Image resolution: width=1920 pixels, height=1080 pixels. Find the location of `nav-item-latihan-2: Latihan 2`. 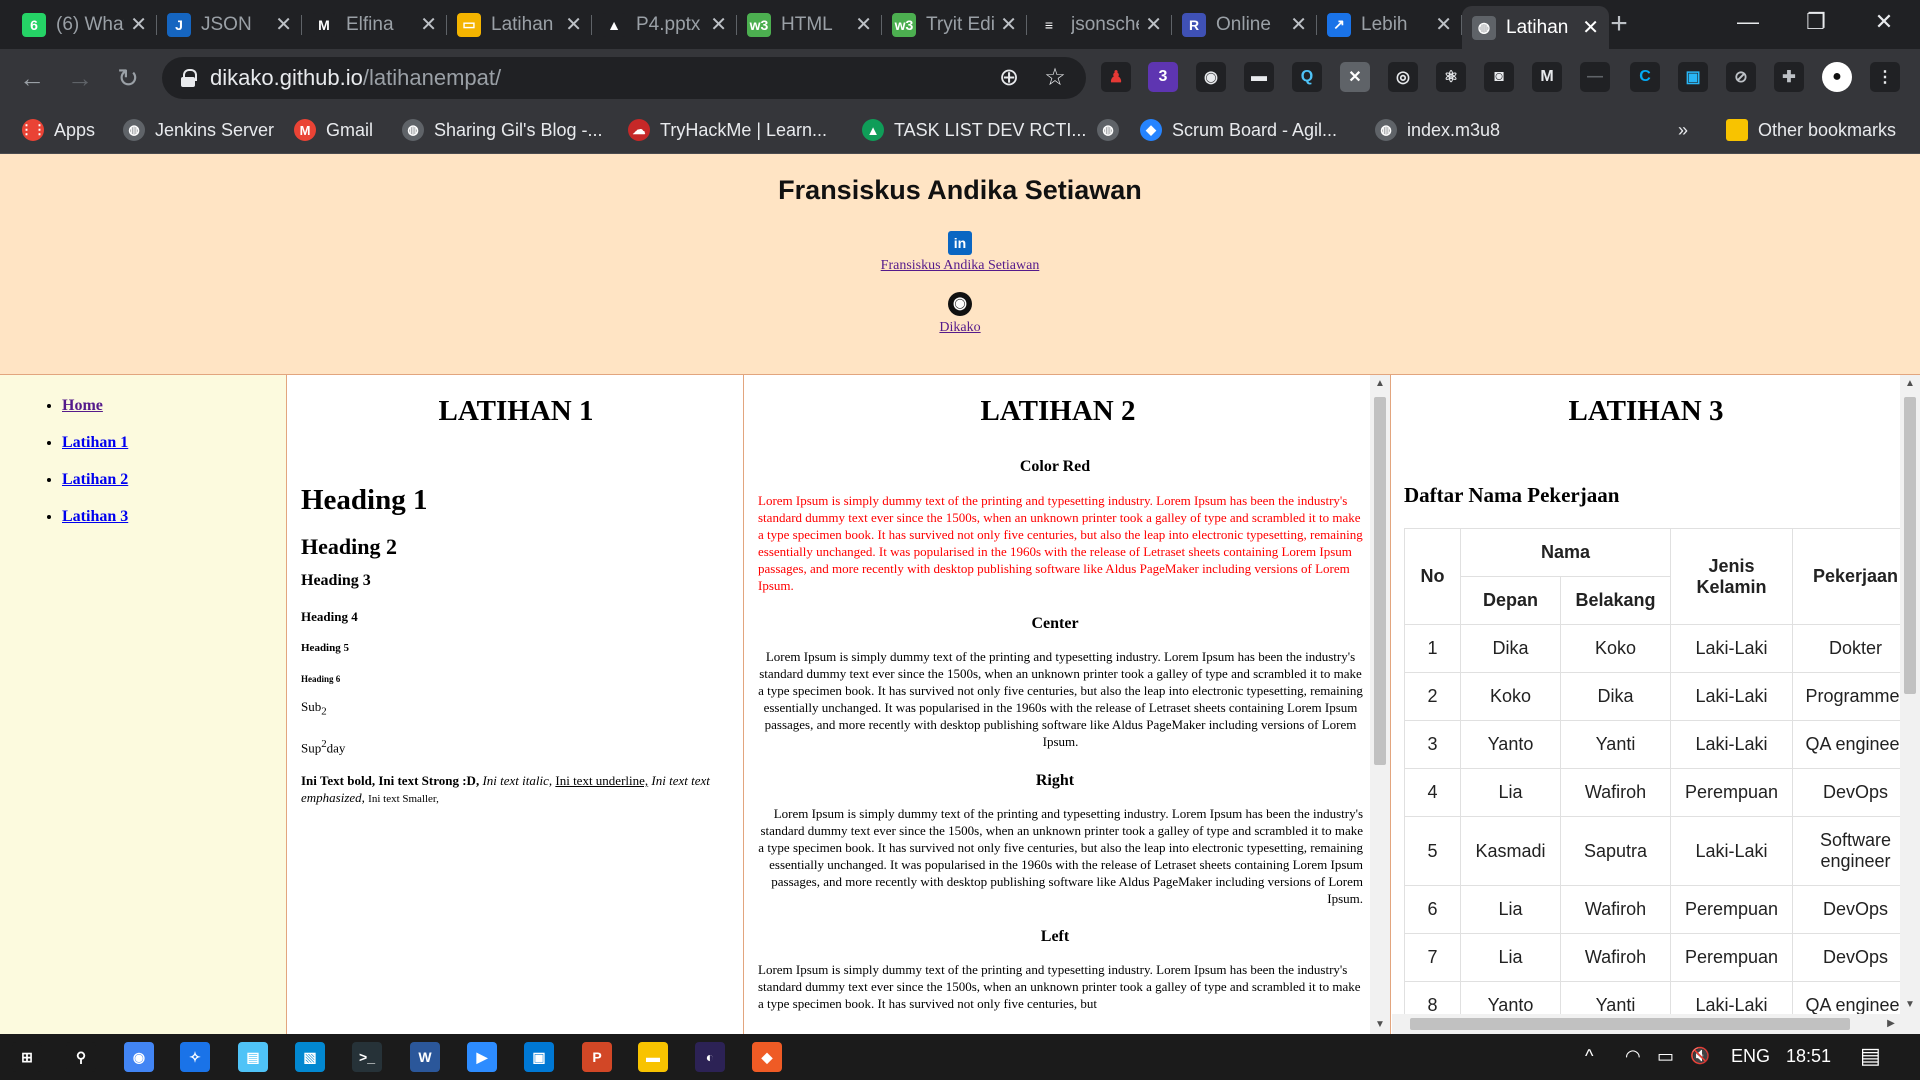

nav-item-latihan-2: Latihan 2 is located at coordinates (95, 487).